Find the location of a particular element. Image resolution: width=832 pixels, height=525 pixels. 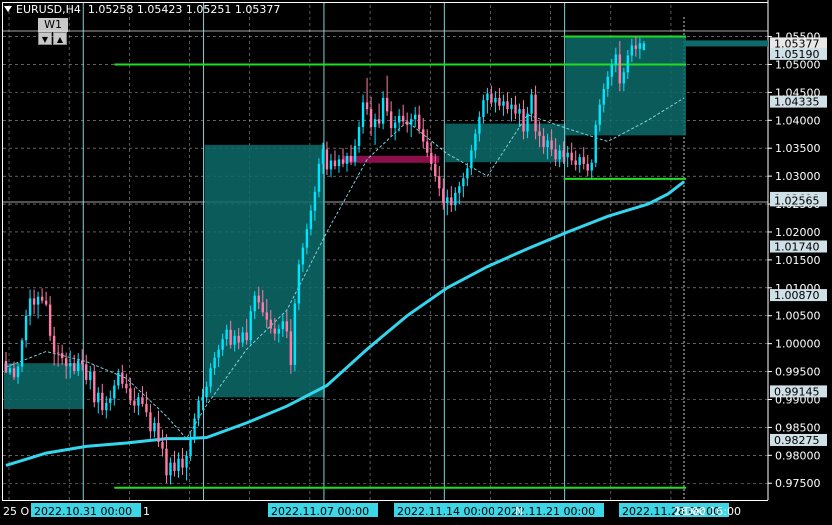

price-tick-label: 1.02000 is located at coordinates (798, 232).